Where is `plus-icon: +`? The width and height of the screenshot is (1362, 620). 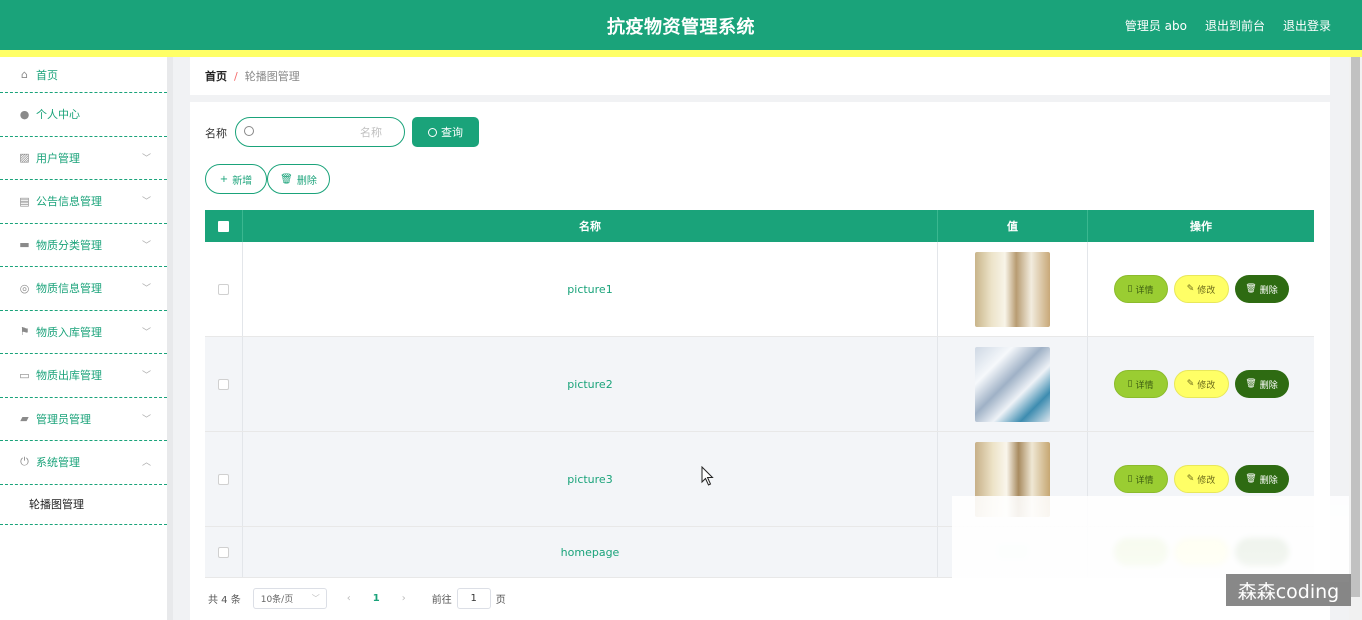 plus-icon: + is located at coordinates (224, 179).